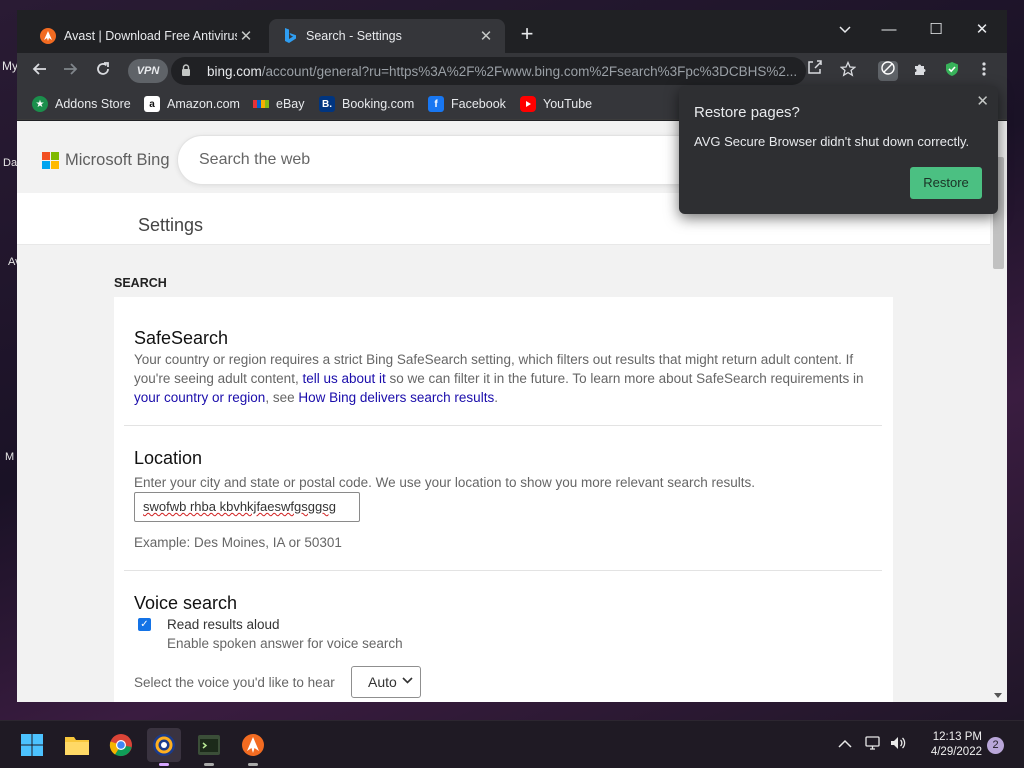  What do you see at coordinates (290, 36) in the screenshot?
I see `bing-icon` at bounding box center [290, 36].